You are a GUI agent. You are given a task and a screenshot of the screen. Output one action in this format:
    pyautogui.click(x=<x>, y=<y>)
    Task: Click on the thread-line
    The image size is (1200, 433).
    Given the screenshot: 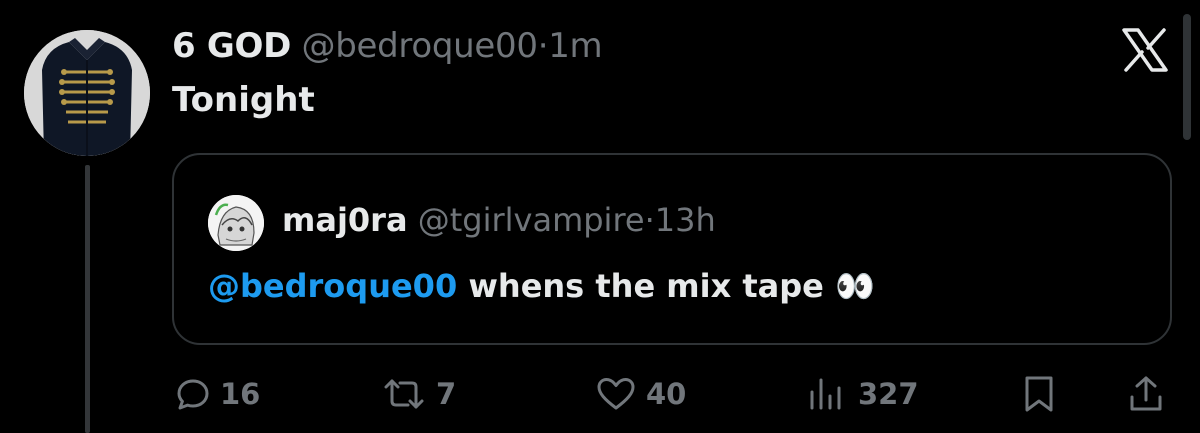 What is the action you would take?
    pyautogui.click(x=87, y=299)
    